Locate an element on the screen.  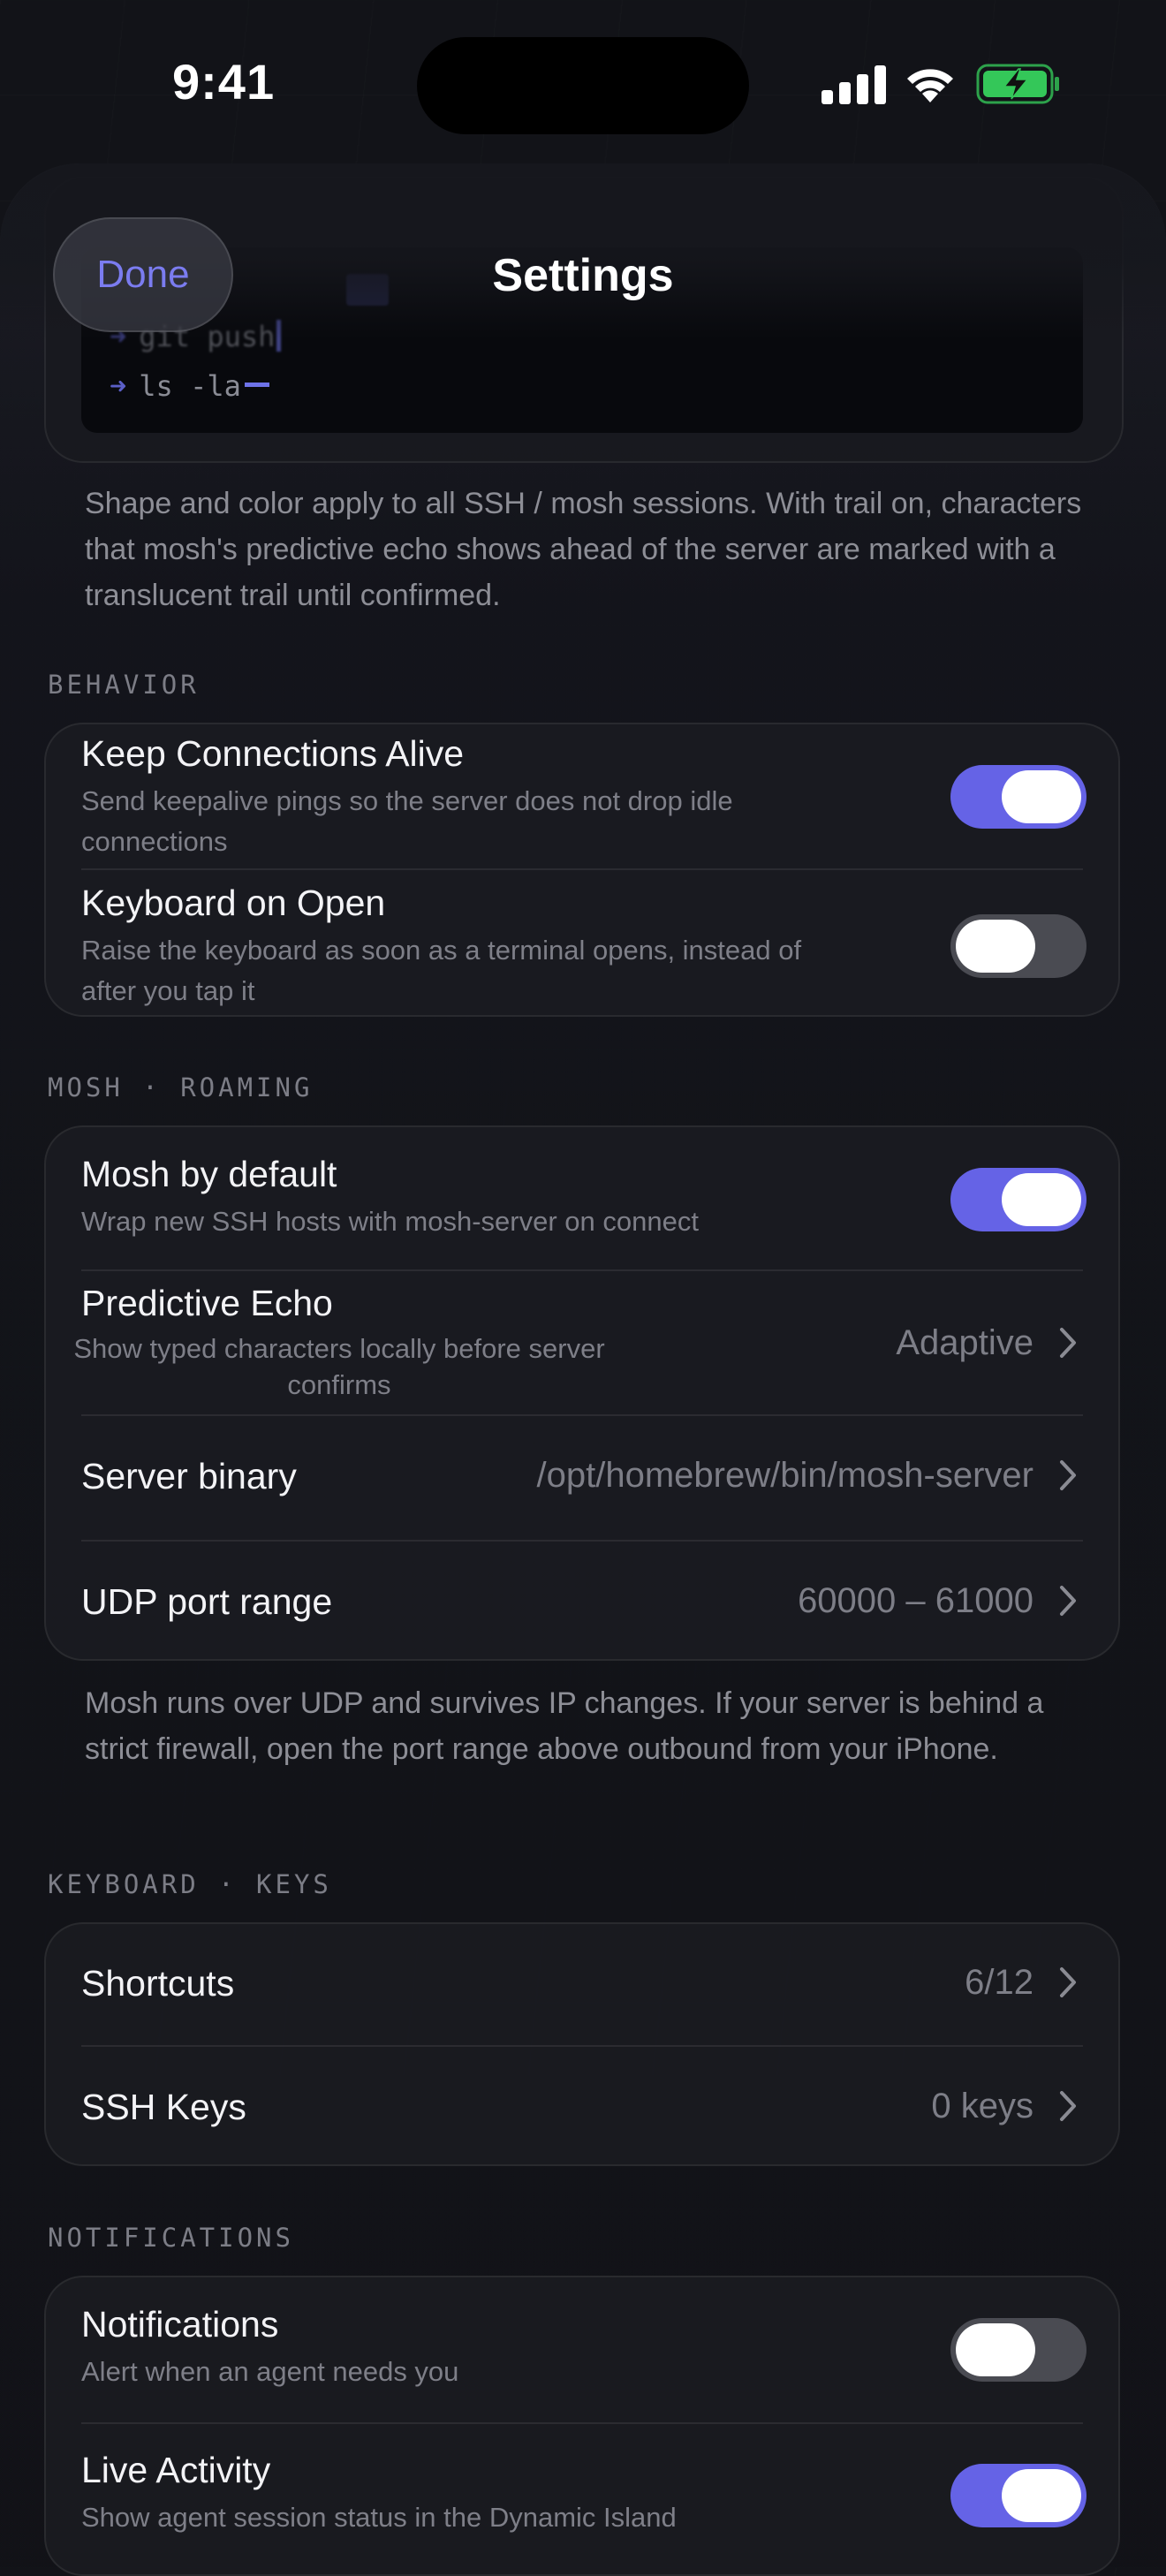
keyboard-on-open-toggle is located at coordinates (1018, 946).